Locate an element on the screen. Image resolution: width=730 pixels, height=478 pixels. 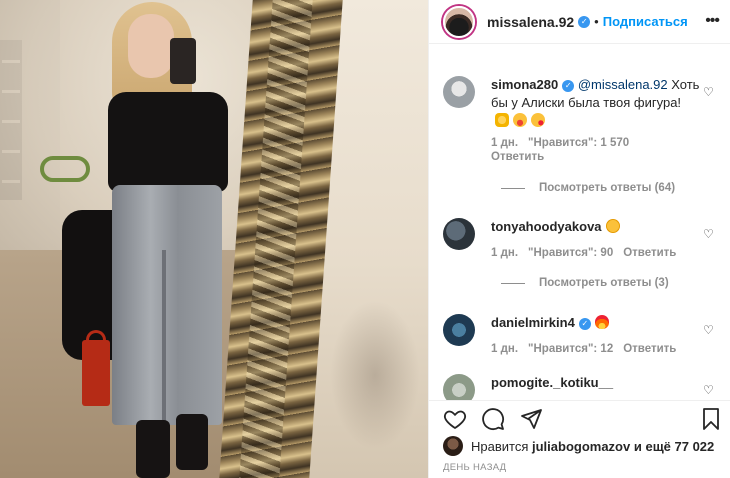
view-replies-button: Посмотреть ответы (64) is located at coordinates (588, 188).